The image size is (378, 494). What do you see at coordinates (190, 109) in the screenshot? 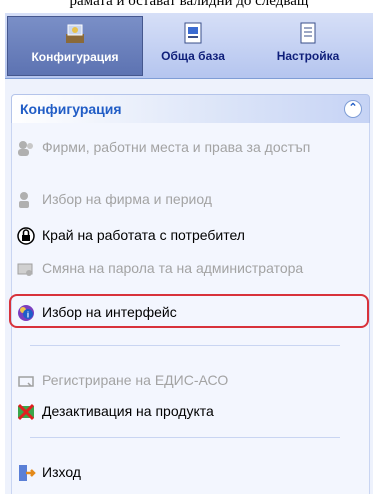
I see `panel-header: Конфигурация ⌃` at bounding box center [190, 109].